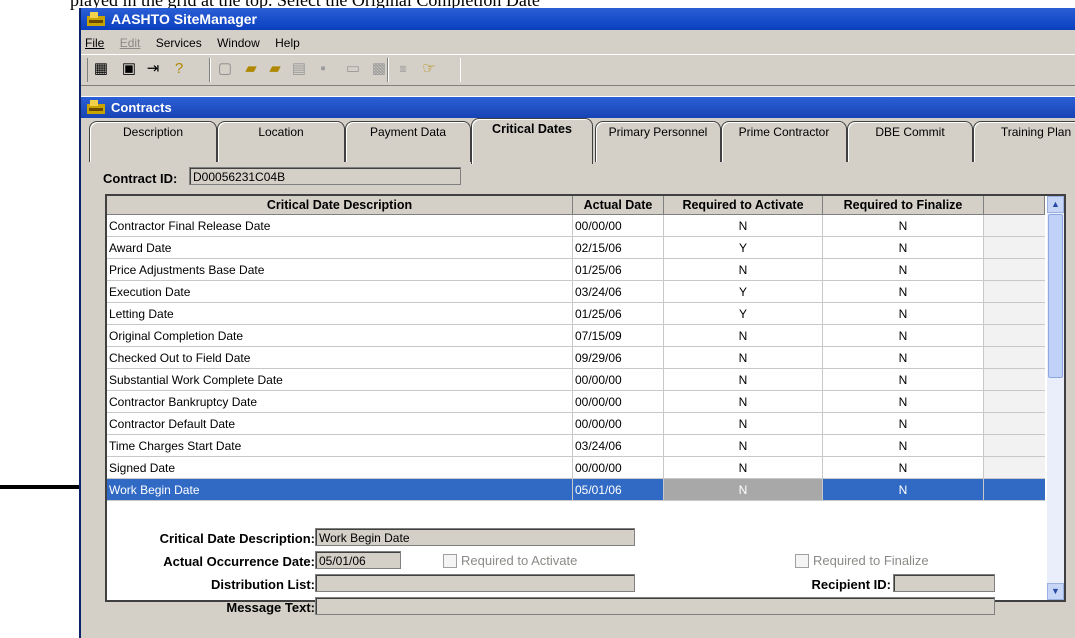  I want to click on tab-dbe-commit: DBE Commit, so click(910, 141).